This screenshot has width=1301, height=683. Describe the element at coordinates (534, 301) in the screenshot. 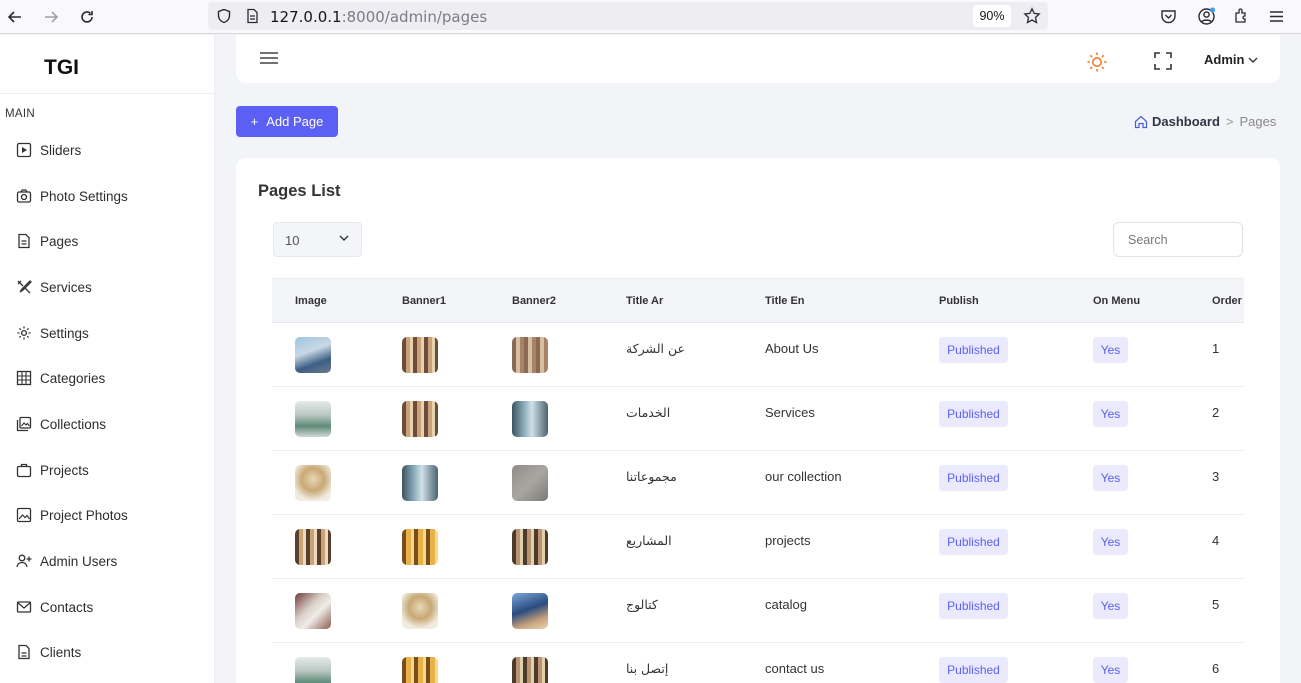

I see `column-header-banner2: Banner2` at that location.